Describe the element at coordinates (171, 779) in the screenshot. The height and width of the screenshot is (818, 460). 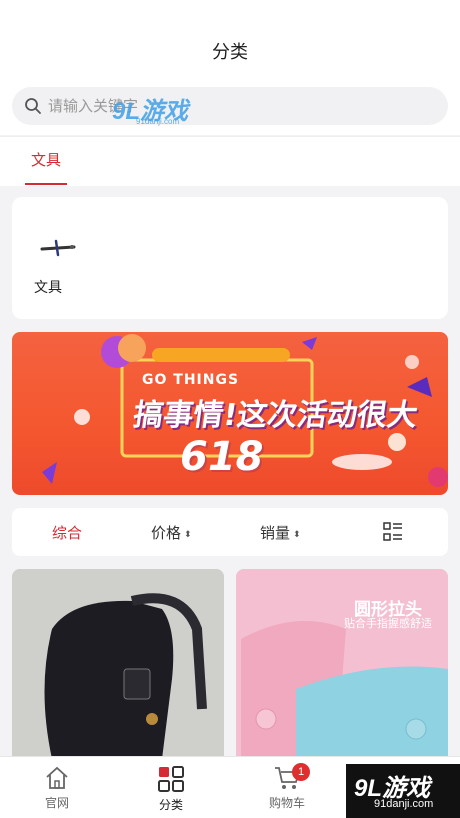
I see `category-icon` at that location.